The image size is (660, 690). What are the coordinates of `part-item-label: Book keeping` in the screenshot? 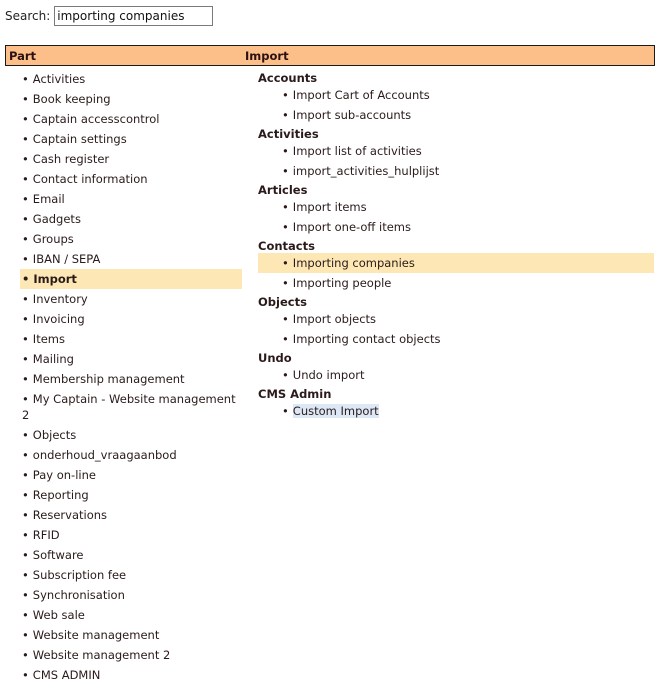 It's located at (71, 99).